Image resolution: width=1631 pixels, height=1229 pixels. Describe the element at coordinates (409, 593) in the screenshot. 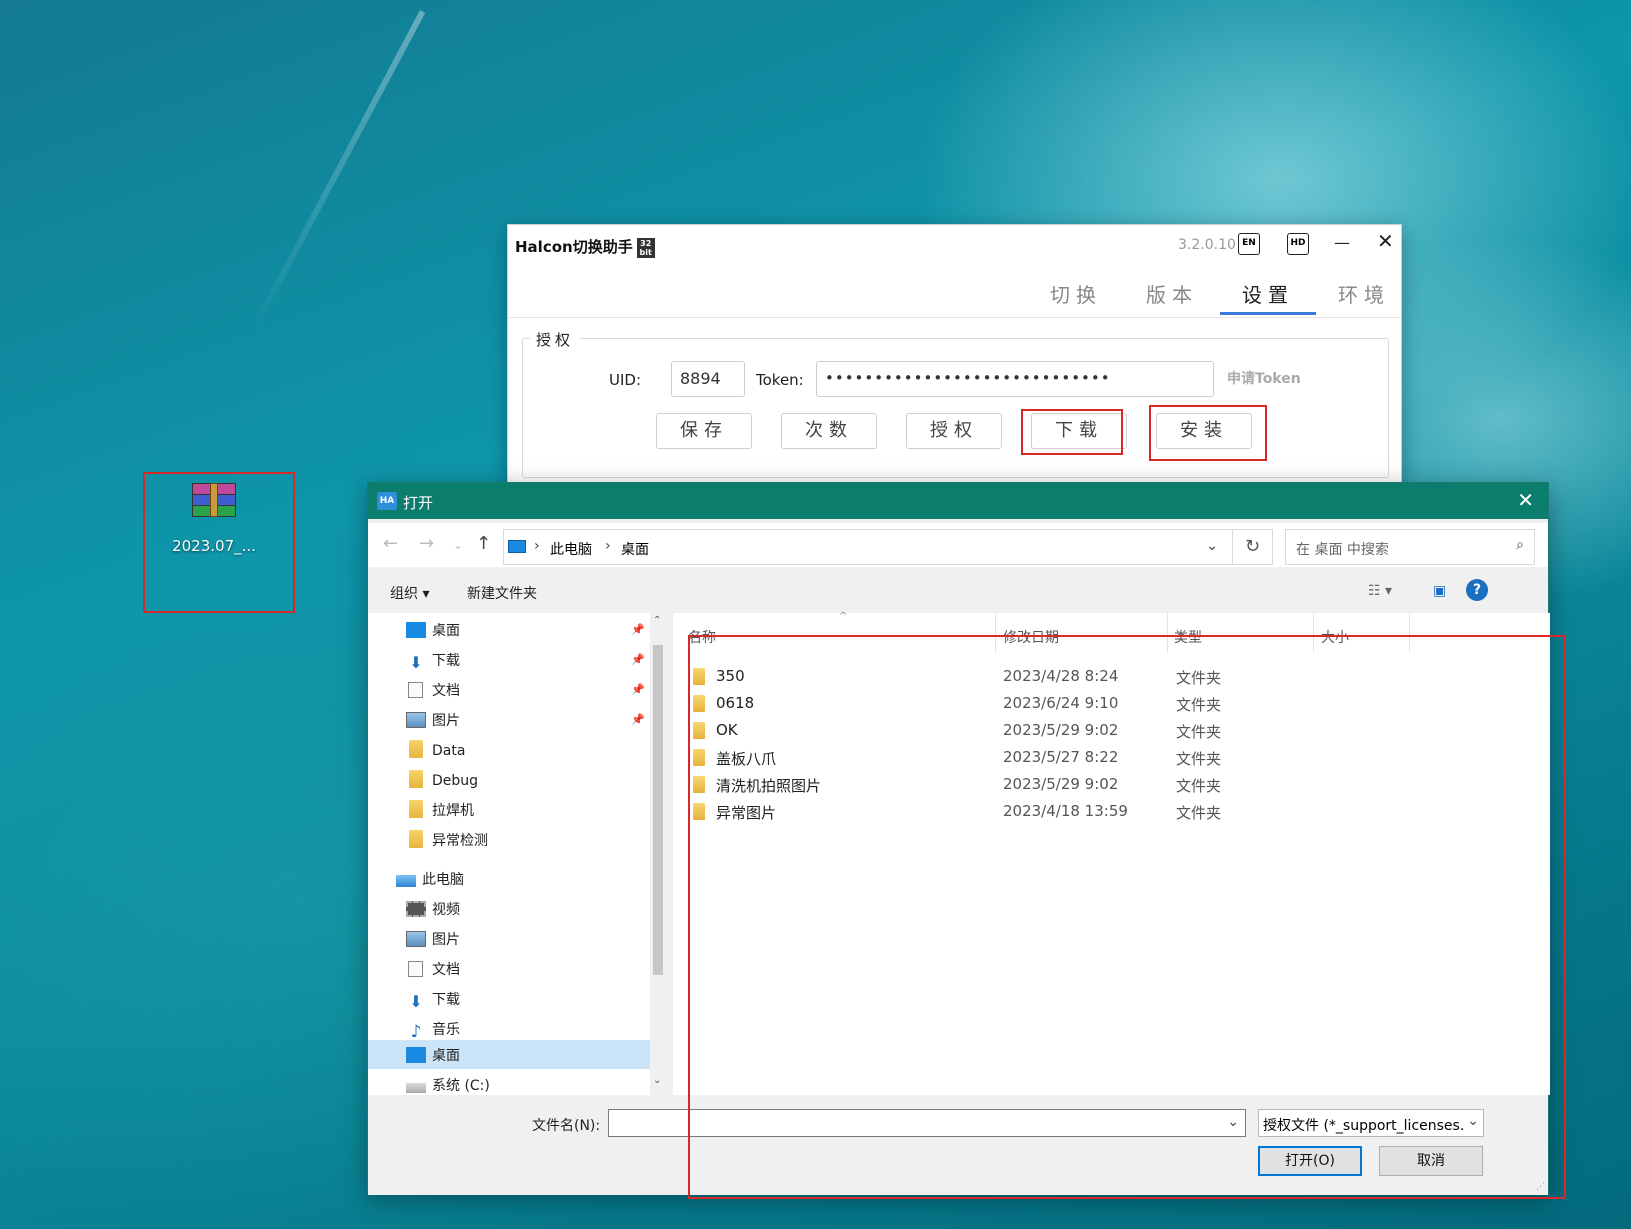

I see `organize-menu: 组织 ▾` at that location.